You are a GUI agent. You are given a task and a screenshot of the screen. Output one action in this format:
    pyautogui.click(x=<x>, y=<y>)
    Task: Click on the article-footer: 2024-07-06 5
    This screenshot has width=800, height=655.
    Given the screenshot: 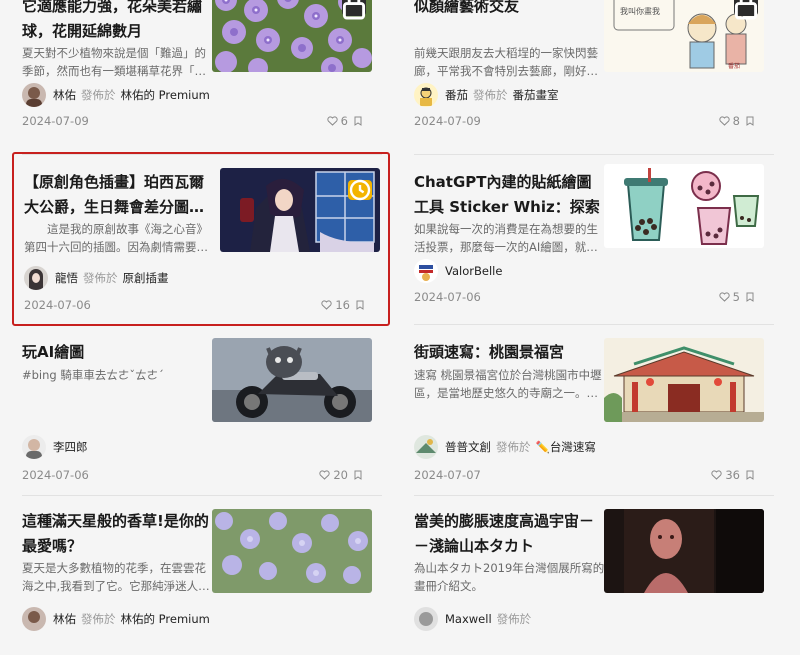 What is the action you would take?
    pyautogui.click(x=584, y=298)
    